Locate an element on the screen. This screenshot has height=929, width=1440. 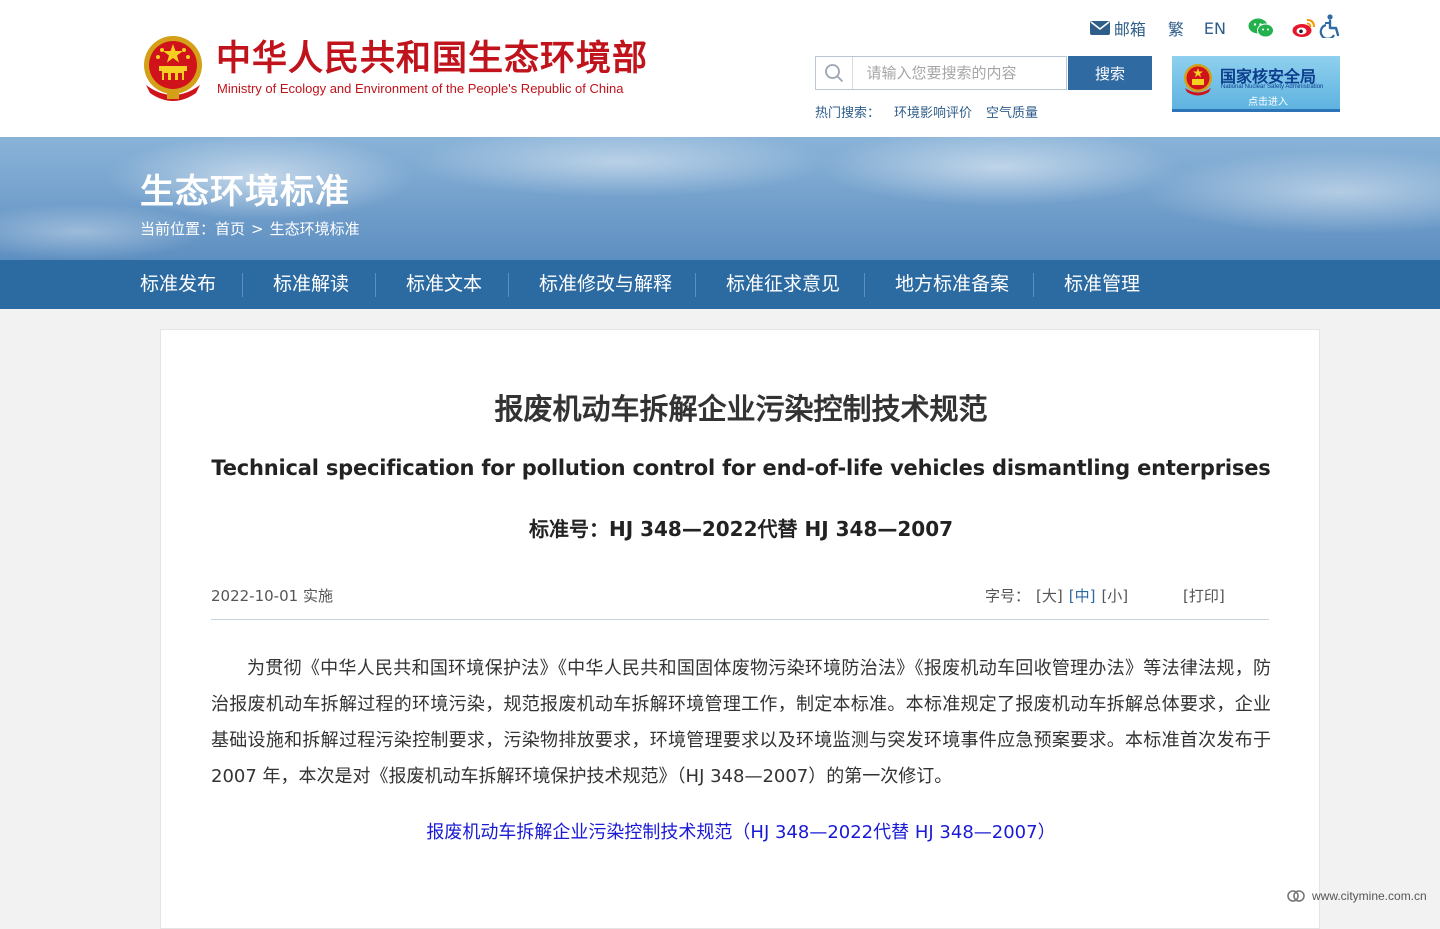
font-size-controls: 字号： [大] [中] [小] is located at coordinates (1056, 595).